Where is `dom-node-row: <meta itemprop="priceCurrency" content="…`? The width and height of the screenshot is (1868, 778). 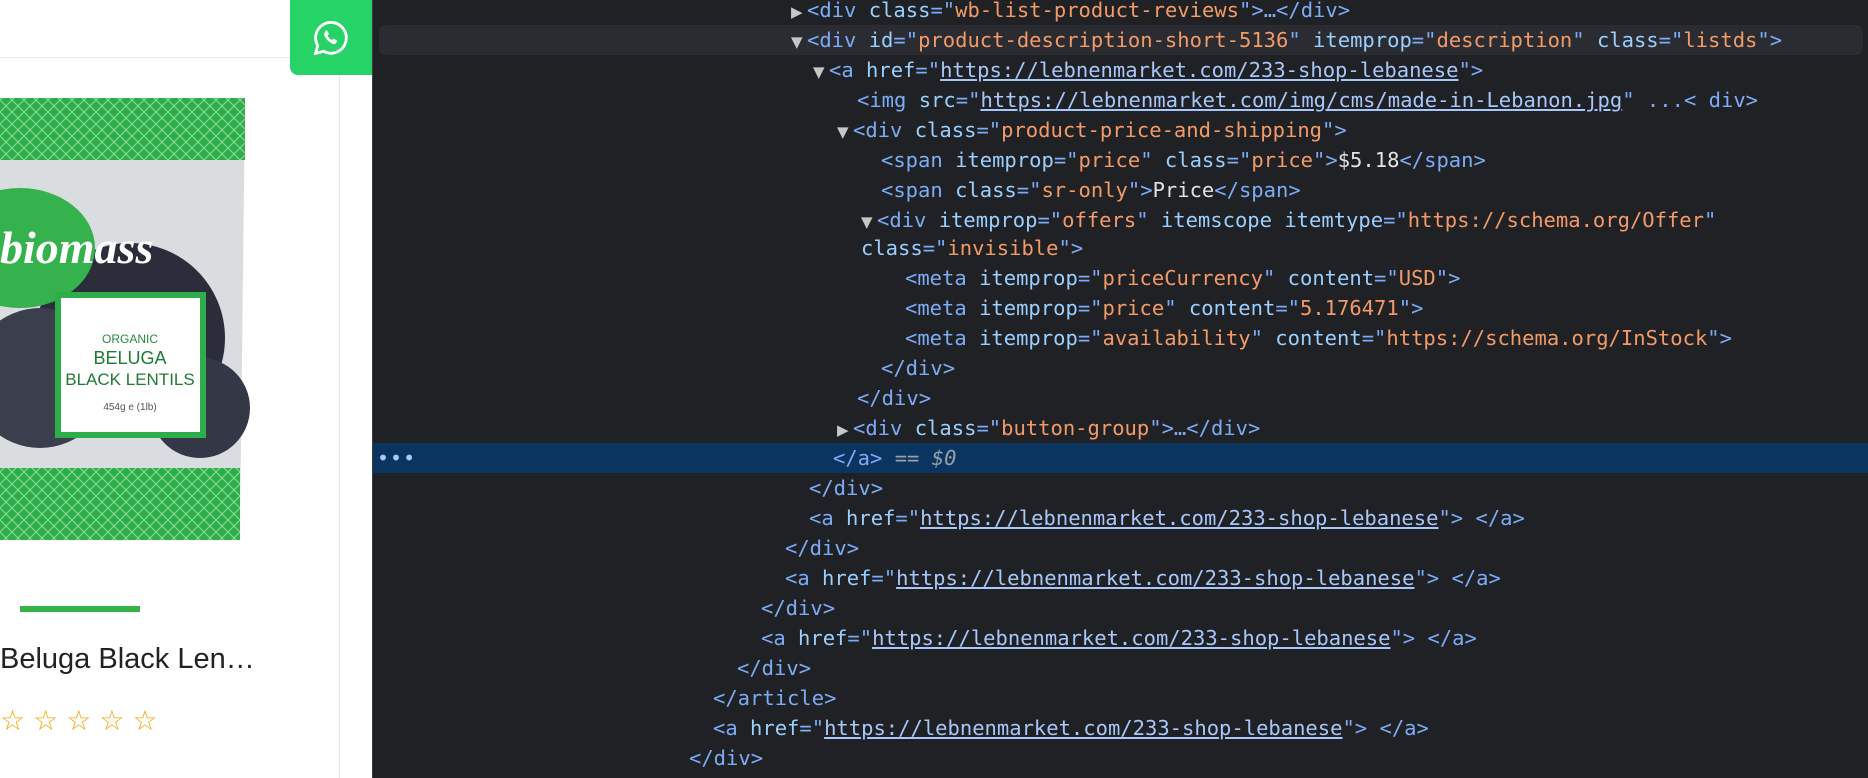 dom-node-row: <meta itemprop="priceCurrency" content="… is located at coordinates (1120, 278).